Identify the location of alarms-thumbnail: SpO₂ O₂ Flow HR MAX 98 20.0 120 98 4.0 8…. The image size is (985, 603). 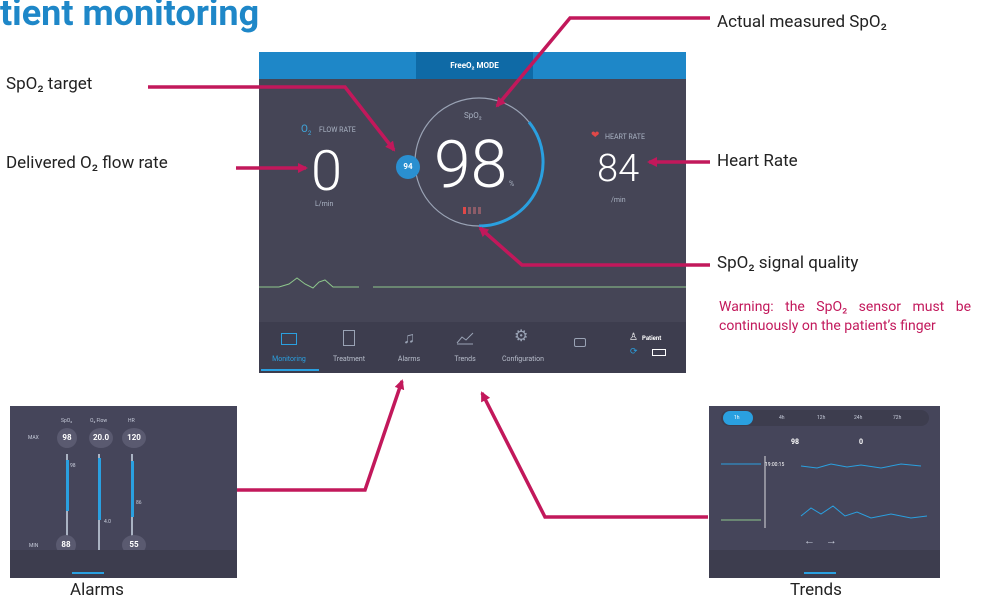
(123, 492).